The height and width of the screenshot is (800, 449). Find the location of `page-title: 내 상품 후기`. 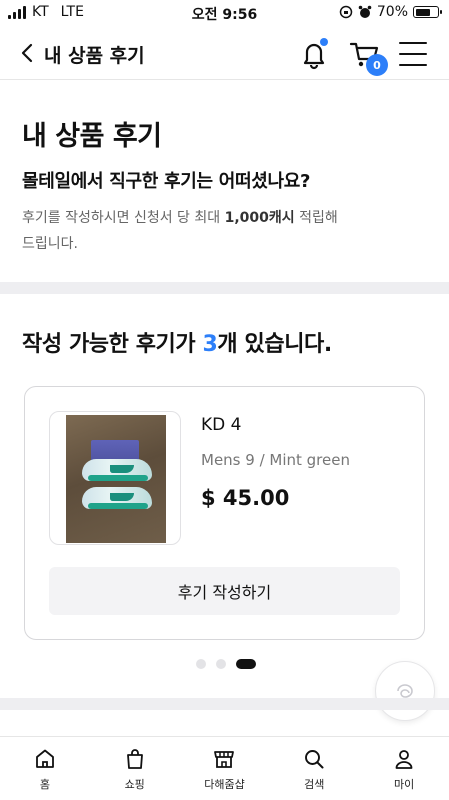

page-title: 내 상품 후기 is located at coordinates (92, 136).